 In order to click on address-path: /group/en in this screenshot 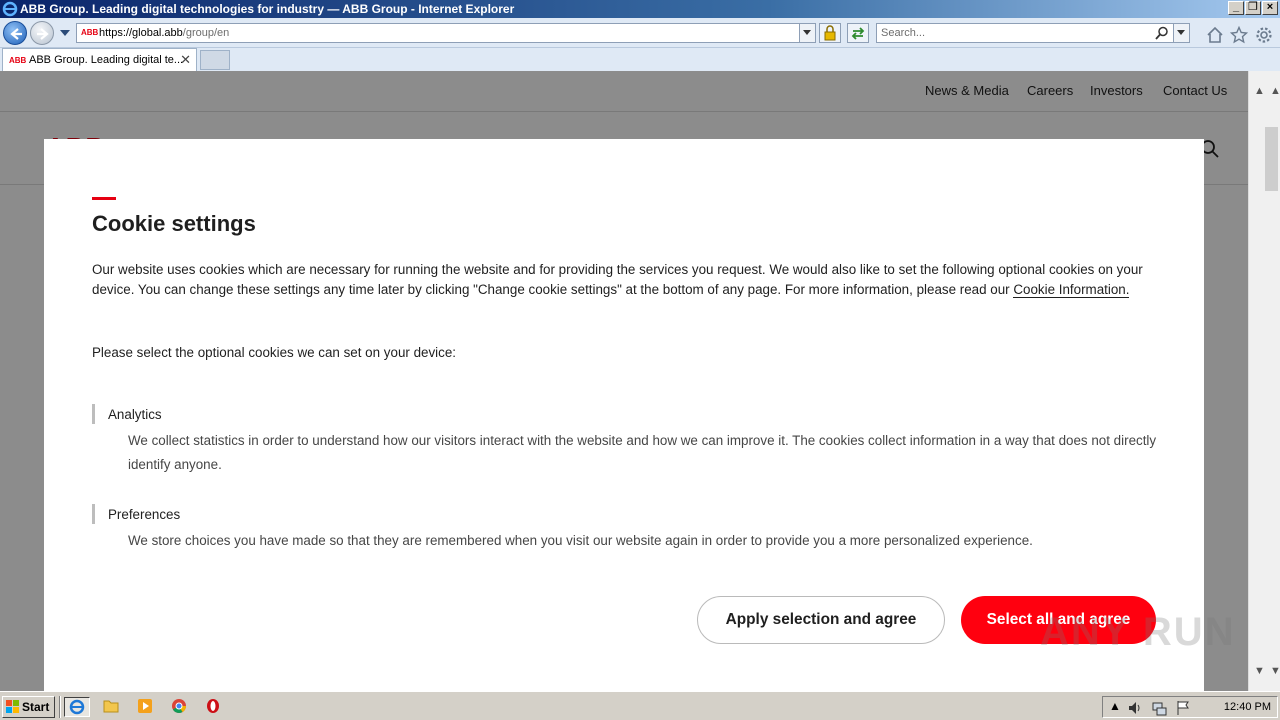, I will do `click(206, 33)`.